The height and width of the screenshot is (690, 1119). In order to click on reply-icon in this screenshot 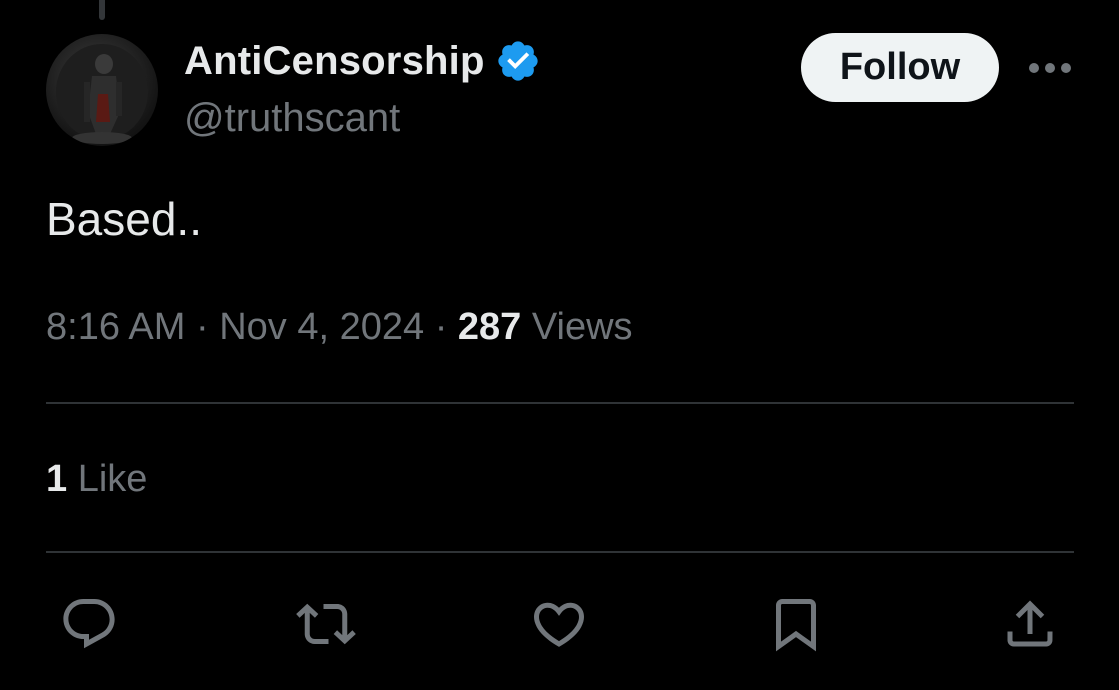, I will do `click(89, 624)`.